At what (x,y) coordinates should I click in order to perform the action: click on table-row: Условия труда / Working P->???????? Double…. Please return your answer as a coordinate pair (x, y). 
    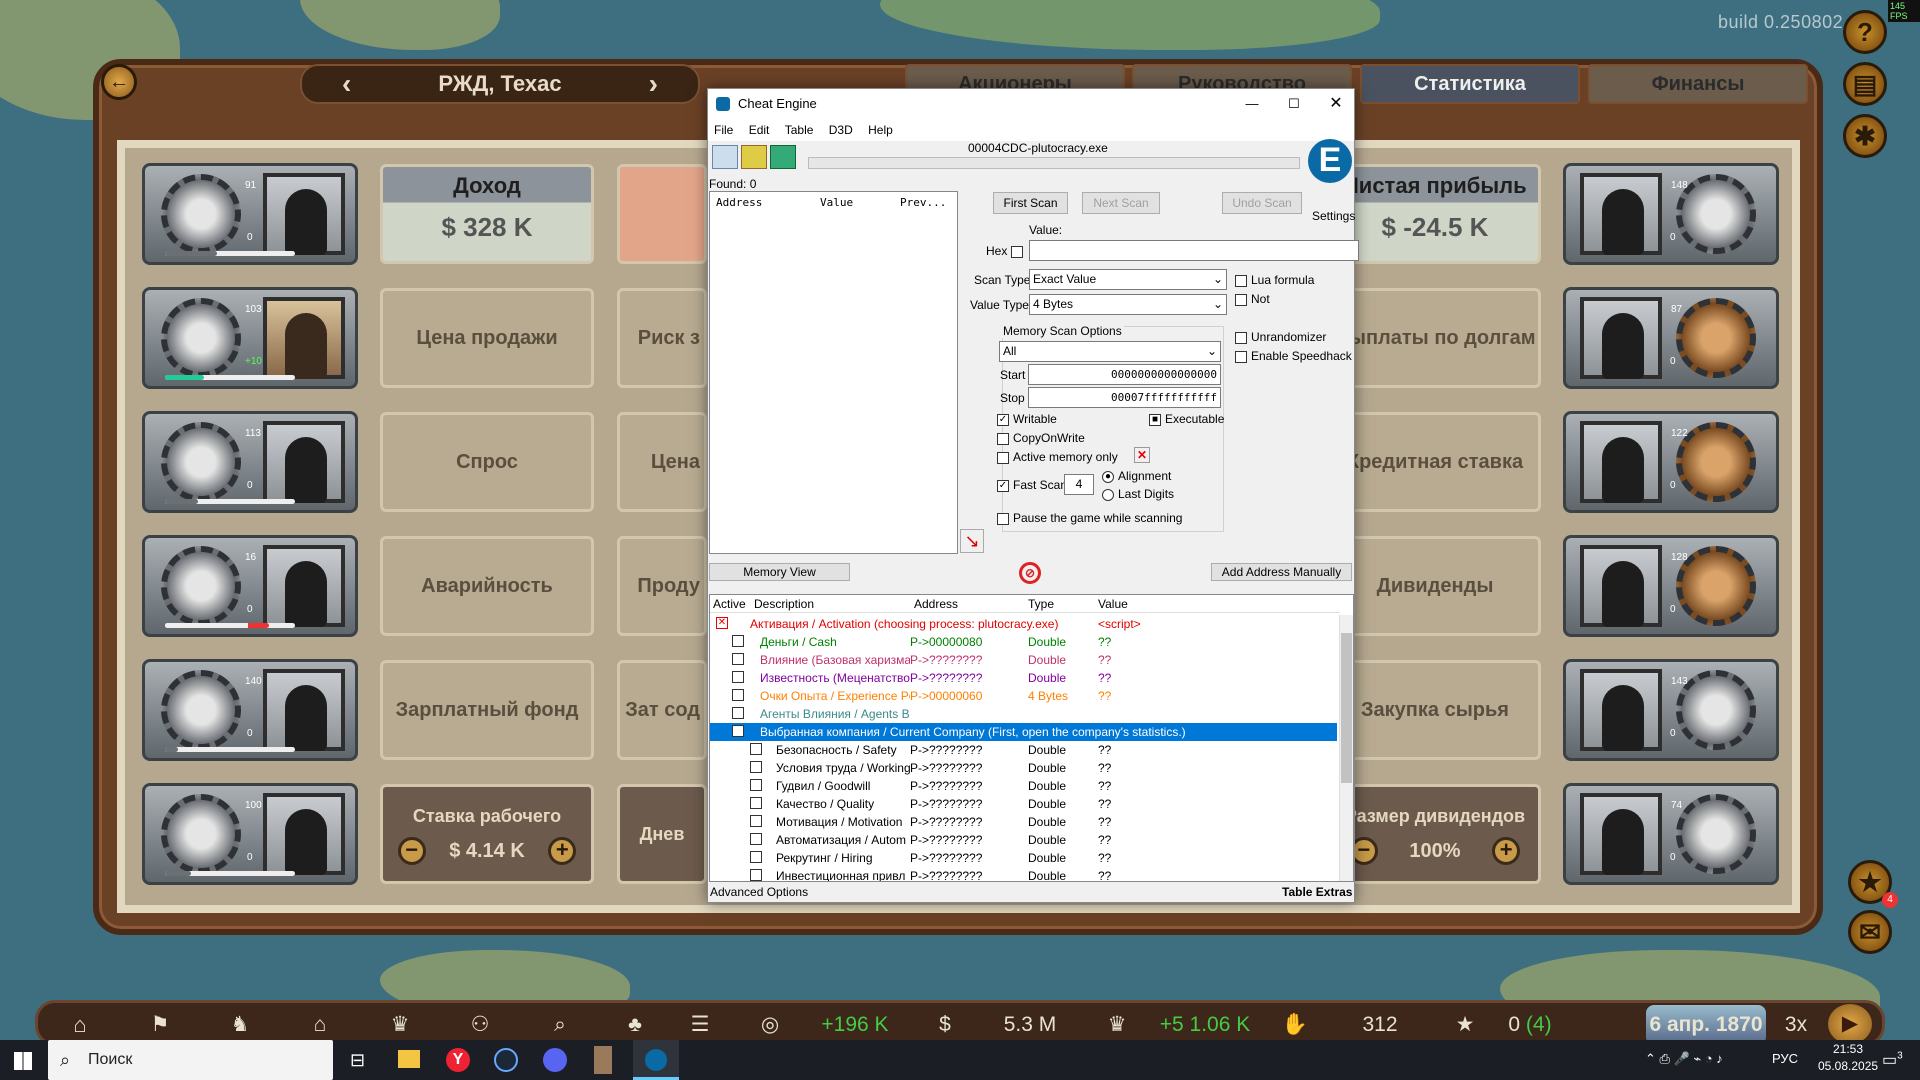
    Looking at the image, I should click on (1025, 768).